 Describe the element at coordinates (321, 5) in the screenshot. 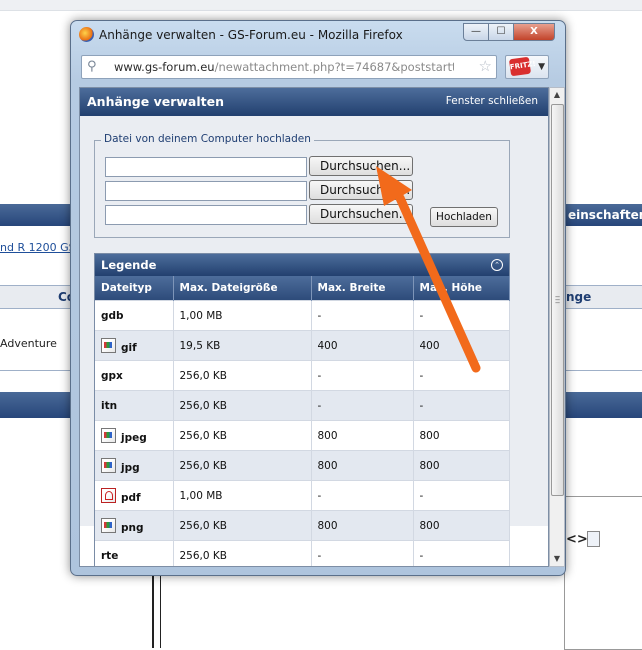

I see `background-top-strip` at that location.